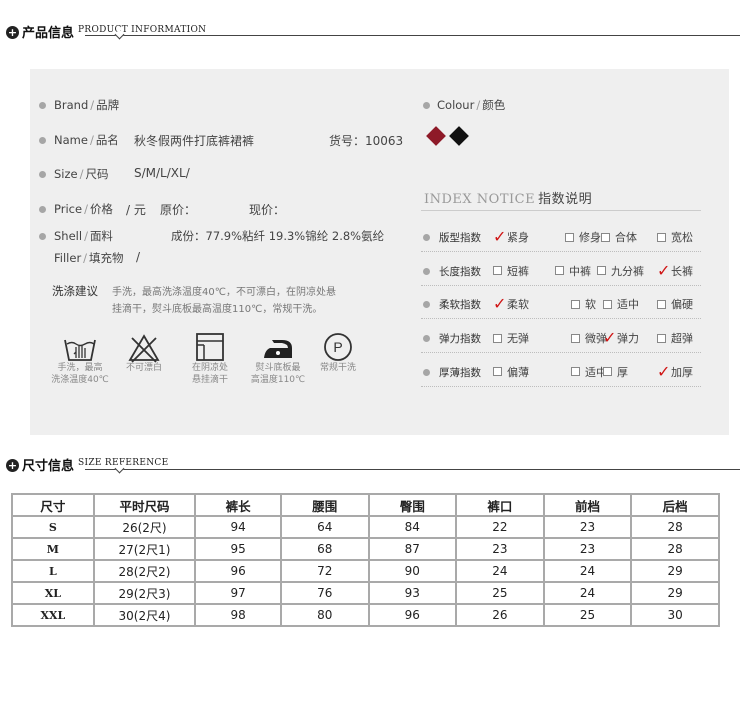 The height and width of the screenshot is (711, 750). What do you see at coordinates (518, 271) in the screenshot?
I see `index-option-label: 短裤` at bounding box center [518, 271].